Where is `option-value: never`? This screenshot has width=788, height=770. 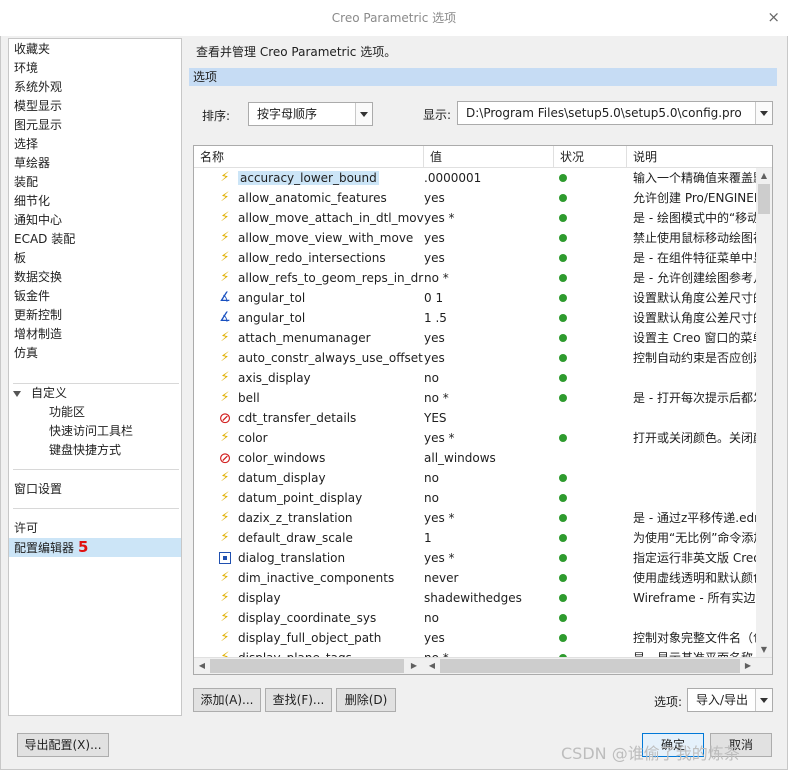 option-value: never is located at coordinates (488, 578).